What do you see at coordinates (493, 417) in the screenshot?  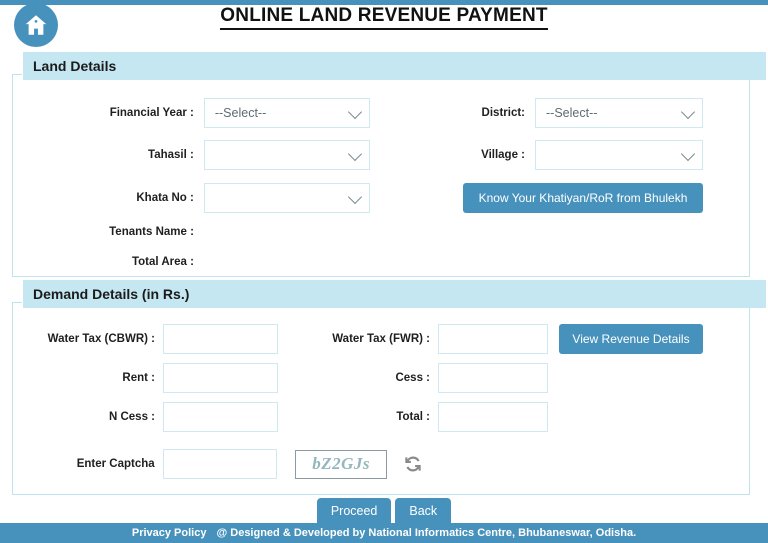 I see `total-input` at bounding box center [493, 417].